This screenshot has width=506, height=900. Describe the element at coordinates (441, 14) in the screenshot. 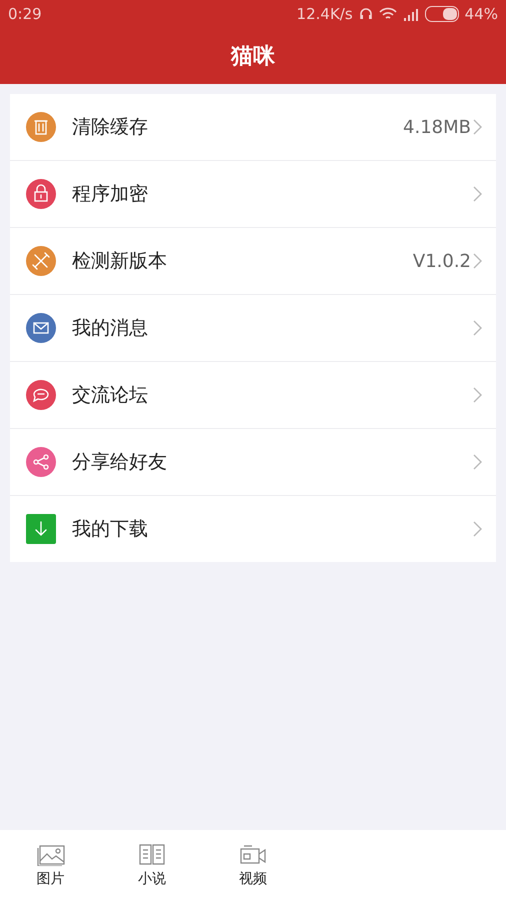

I see `battery-icon` at that location.